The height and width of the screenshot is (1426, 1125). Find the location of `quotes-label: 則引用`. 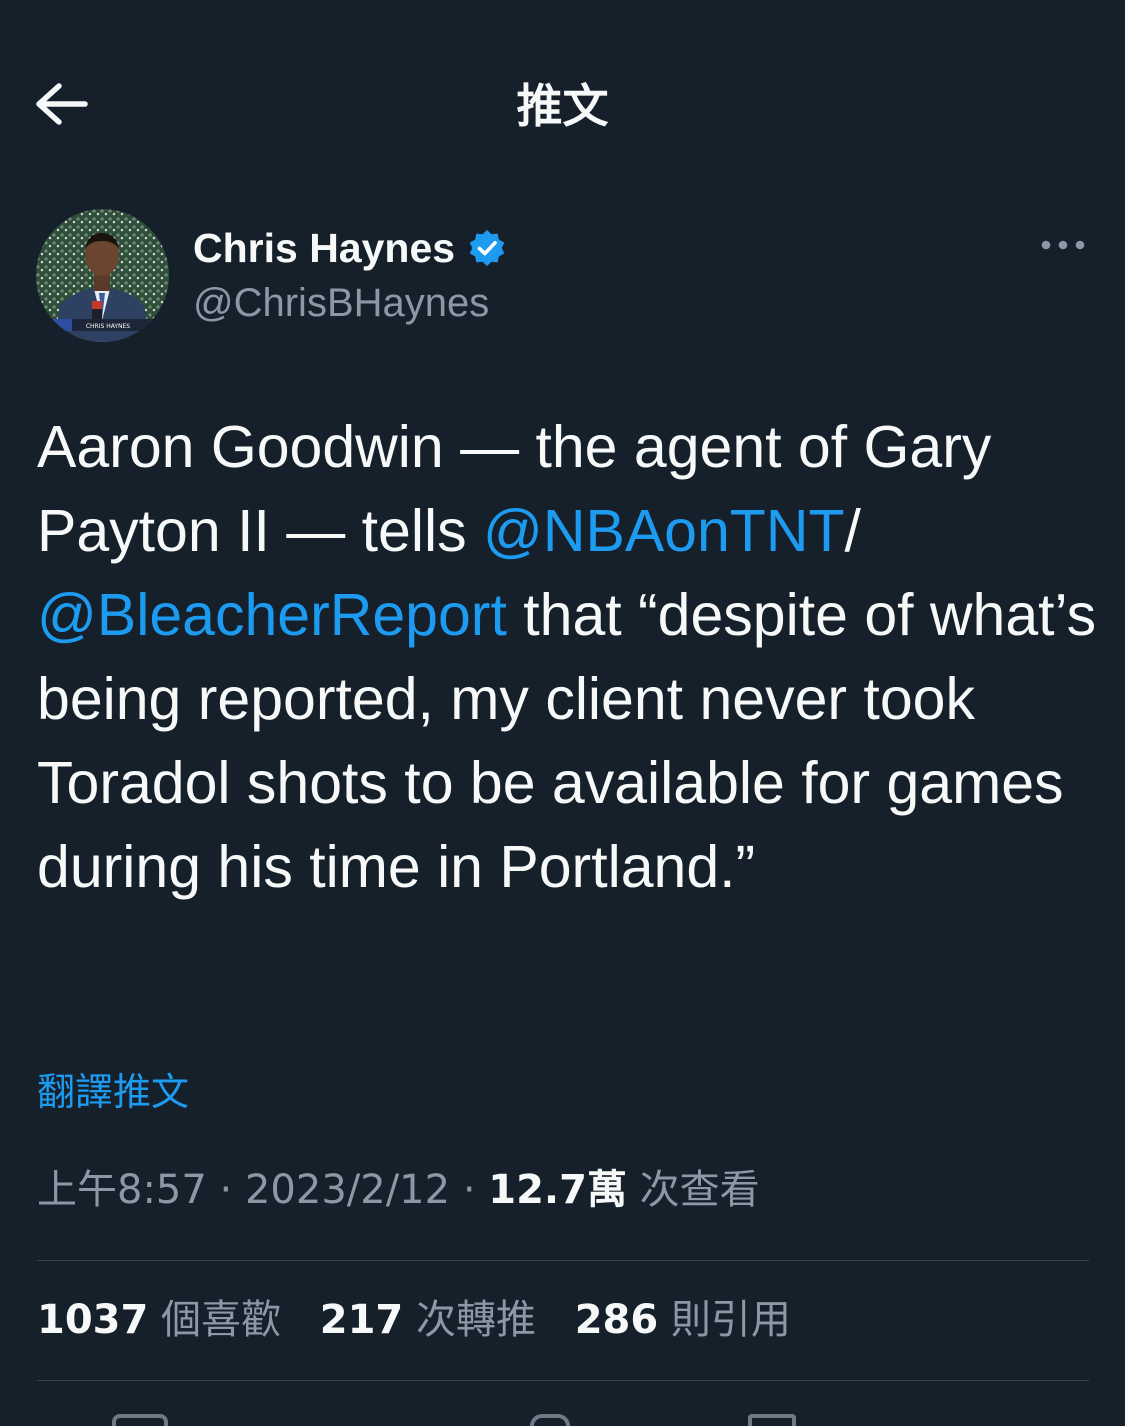

quotes-label: 則引用 is located at coordinates (730, 1320).